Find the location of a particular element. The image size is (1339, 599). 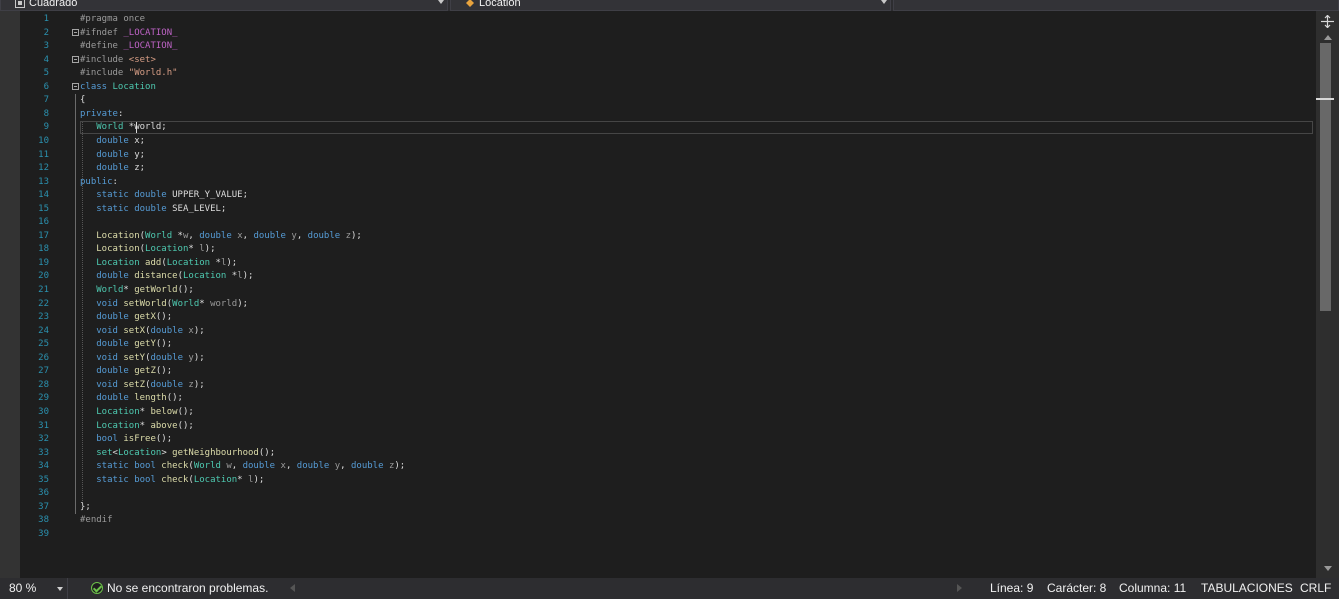

code-token: : is located at coordinates (115, 181).